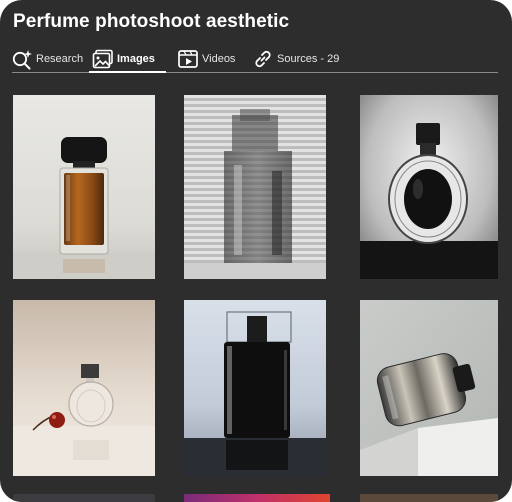 The image size is (512, 502). What do you see at coordinates (136, 59) in the screenshot?
I see `tab-images-label: Images` at bounding box center [136, 59].